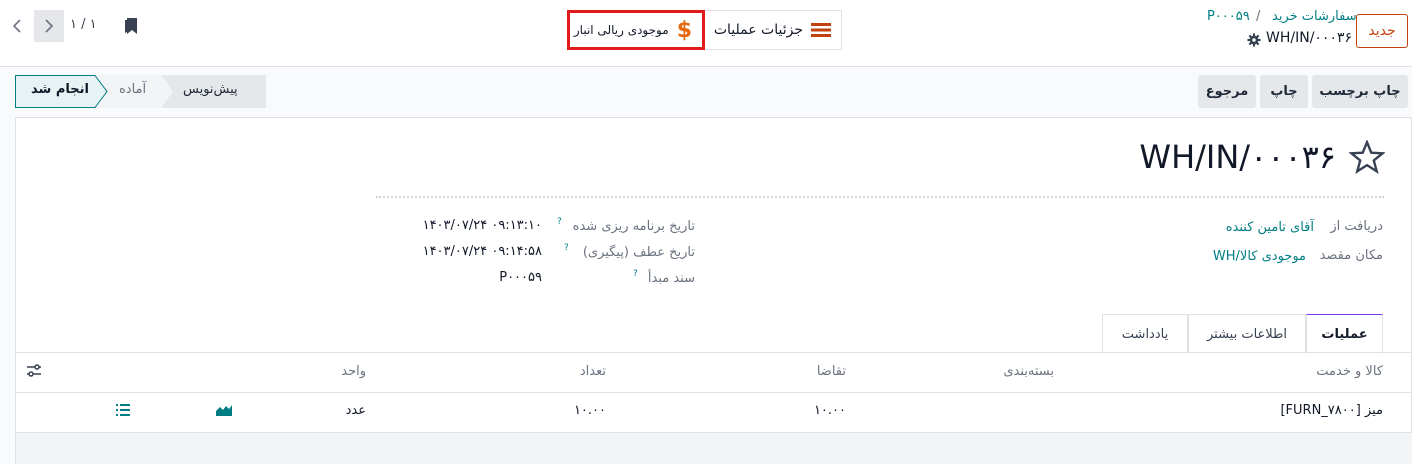 This screenshot has width=1412, height=464. What do you see at coordinates (356, 410) in the screenshot?
I see `row-unit: عدد` at bounding box center [356, 410].